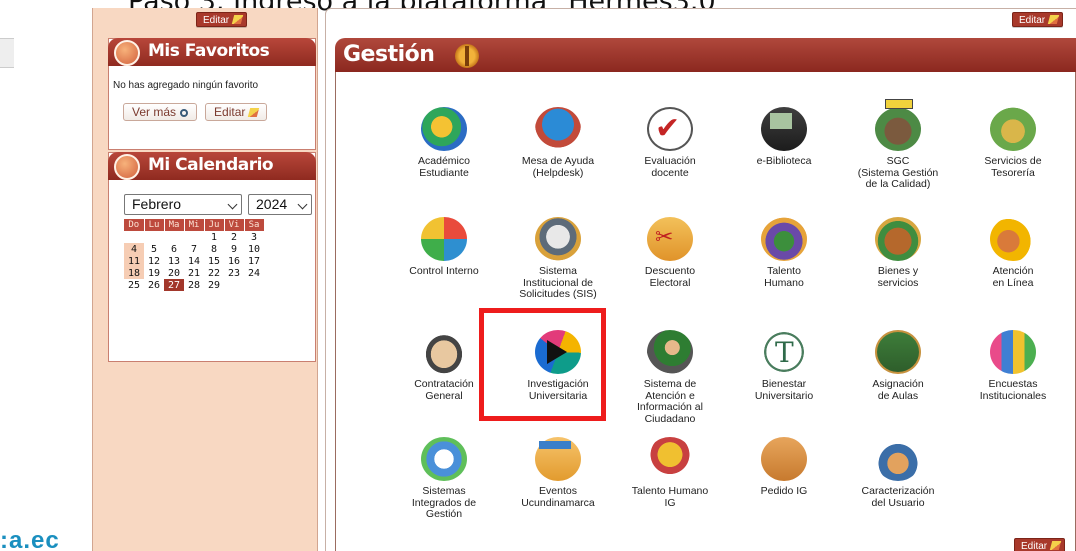 This screenshot has height=551, width=1076. Describe the element at coordinates (174, 273) in the screenshot. I see `calendar-day: 20` at that location.